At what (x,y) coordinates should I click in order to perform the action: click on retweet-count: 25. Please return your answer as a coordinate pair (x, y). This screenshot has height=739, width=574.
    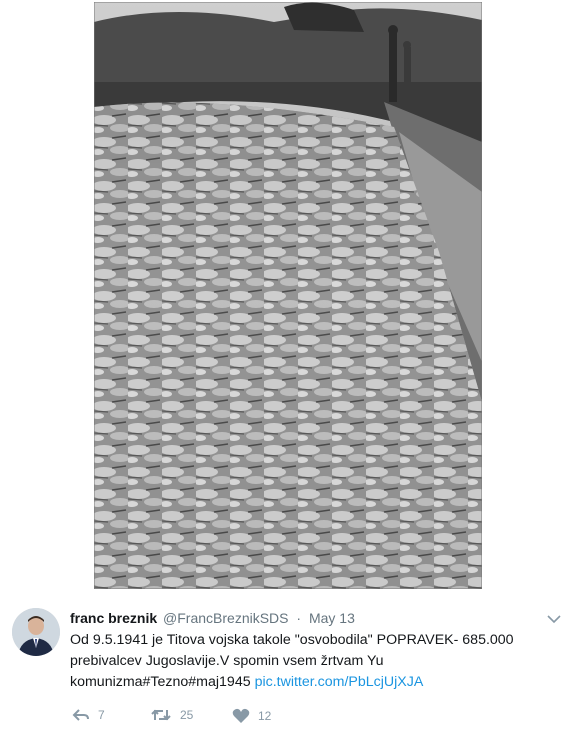
    Looking at the image, I should click on (187, 715).